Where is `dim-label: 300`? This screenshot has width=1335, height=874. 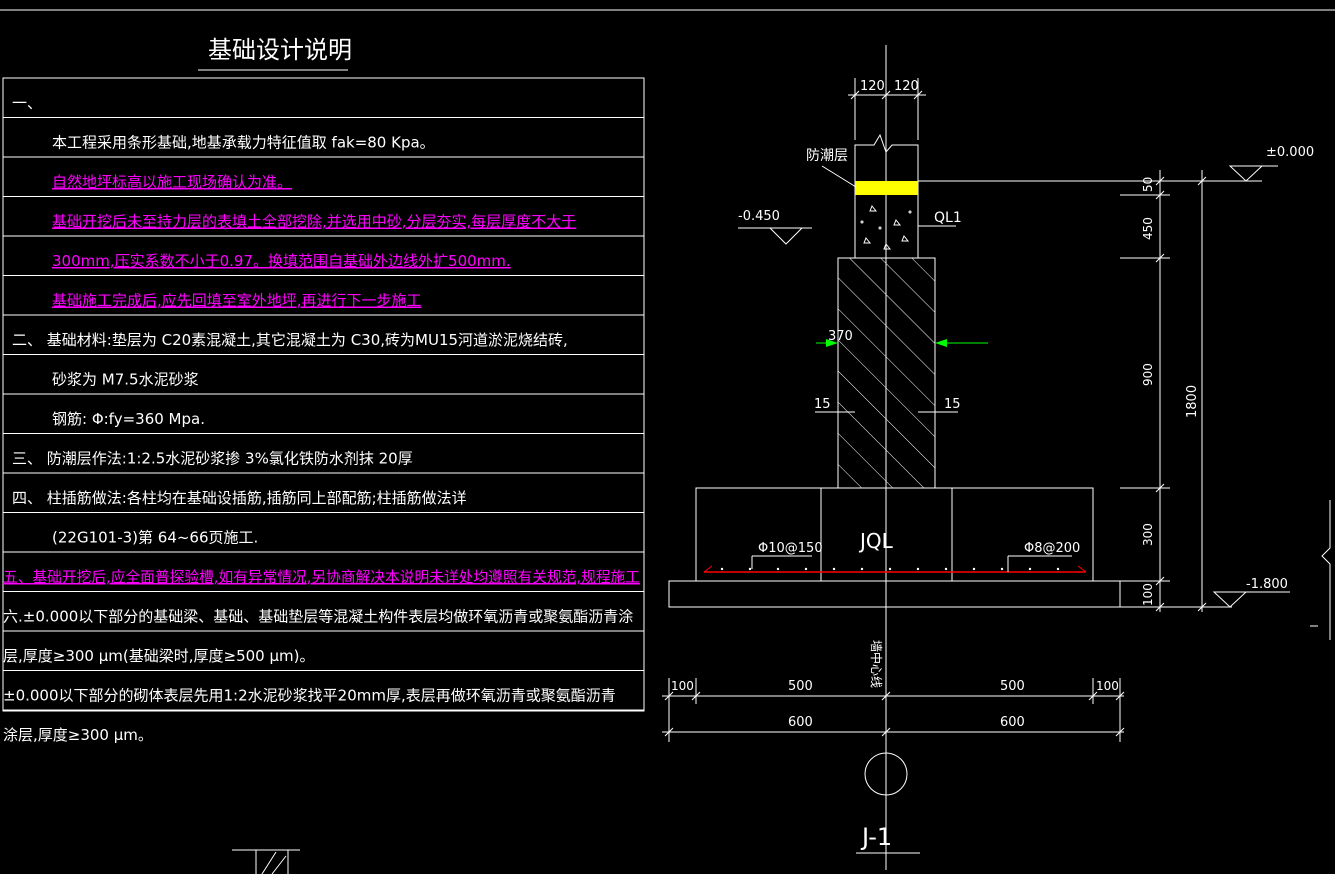
dim-label: 300 is located at coordinates (1148, 534).